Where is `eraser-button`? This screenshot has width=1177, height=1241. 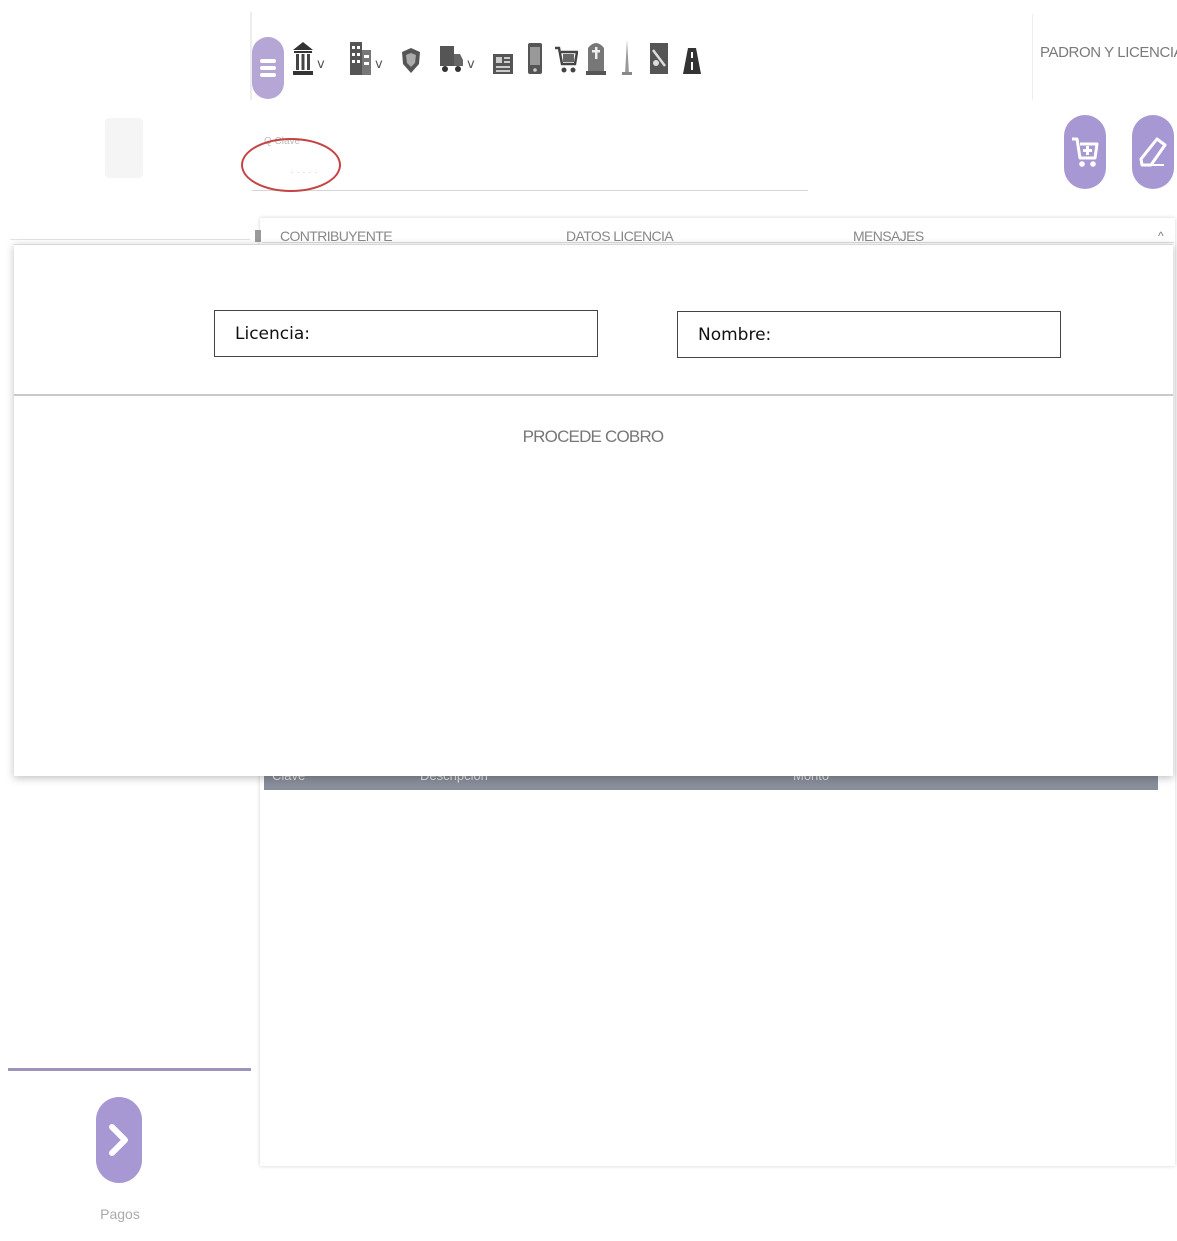 eraser-button is located at coordinates (1153, 152).